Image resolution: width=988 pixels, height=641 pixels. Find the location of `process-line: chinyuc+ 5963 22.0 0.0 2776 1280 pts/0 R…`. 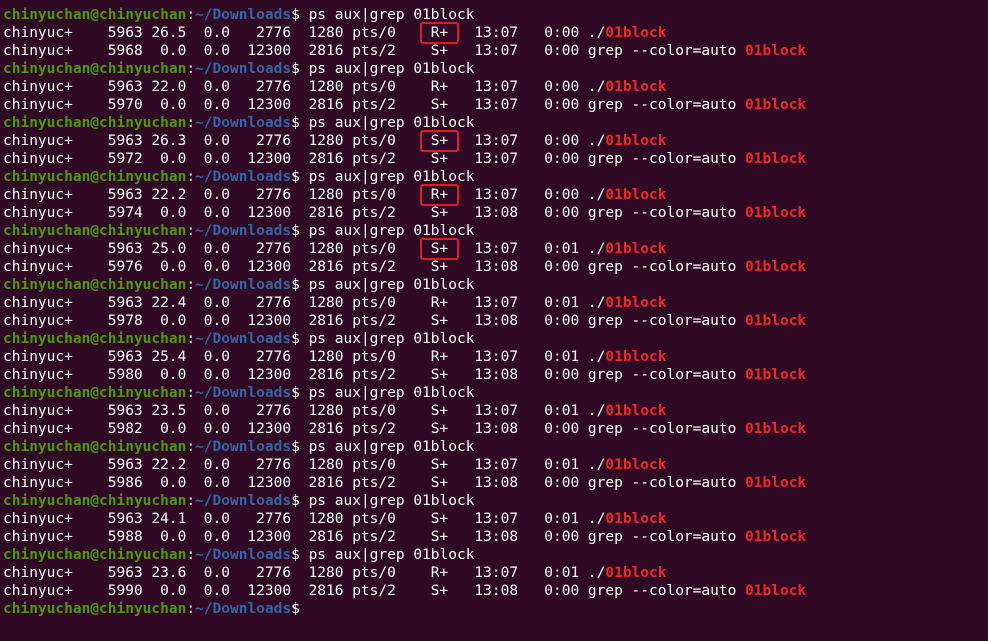

process-line: chinyuc+ 5963 22.0 0.0 2776 1280 pts/0 R… is located at coordinates (334, 87).